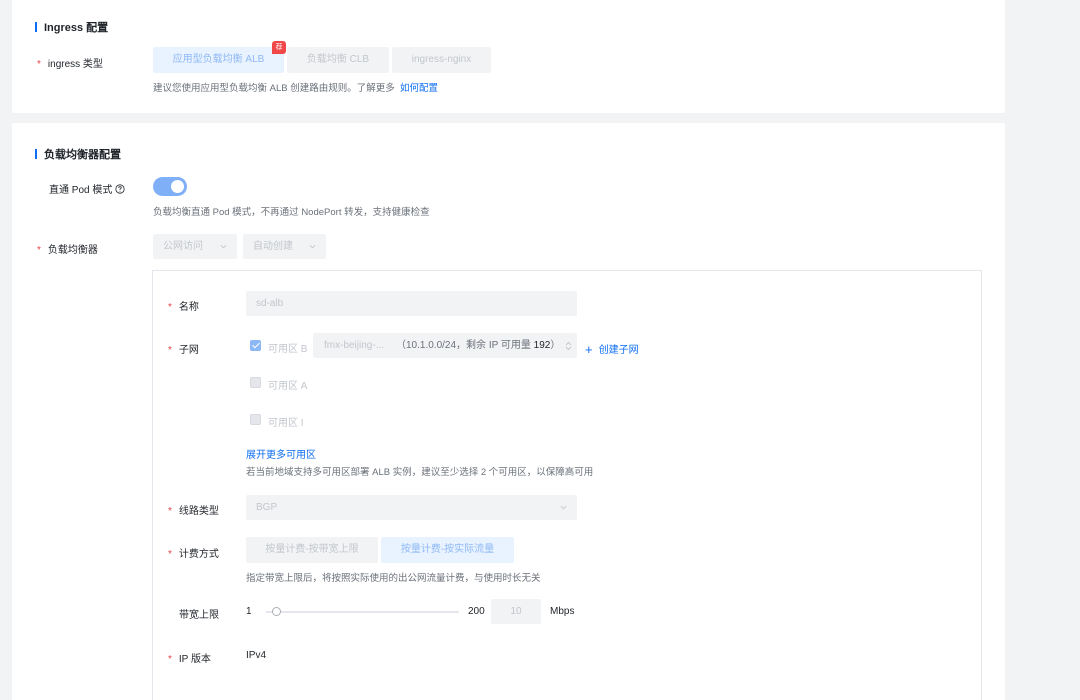  Describe the element at coordinates (476, 611) in the screenshot. I see `bandwidth-max: 200` at that location.